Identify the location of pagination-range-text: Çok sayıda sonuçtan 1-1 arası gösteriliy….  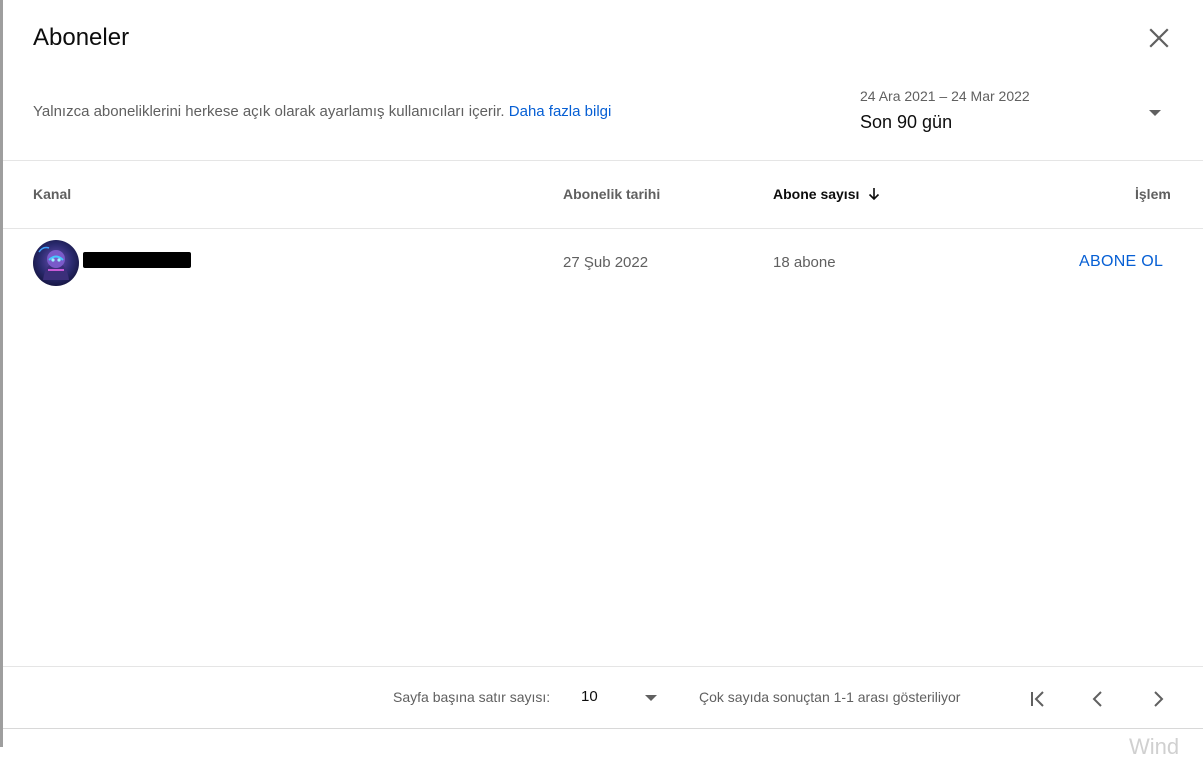
(830, 697).